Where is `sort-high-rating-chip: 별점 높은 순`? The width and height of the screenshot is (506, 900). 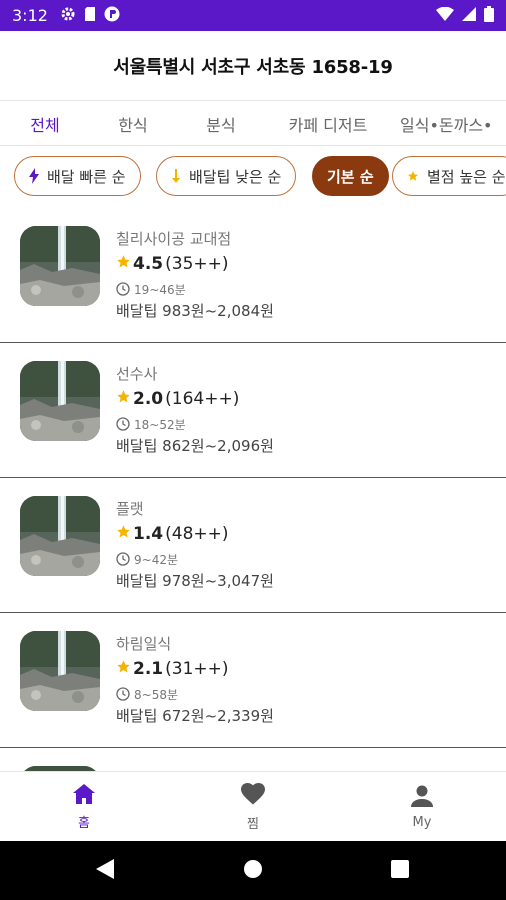 sort-high-rating-chip: 별점 높은 순 is located at coordinates (449, 176).